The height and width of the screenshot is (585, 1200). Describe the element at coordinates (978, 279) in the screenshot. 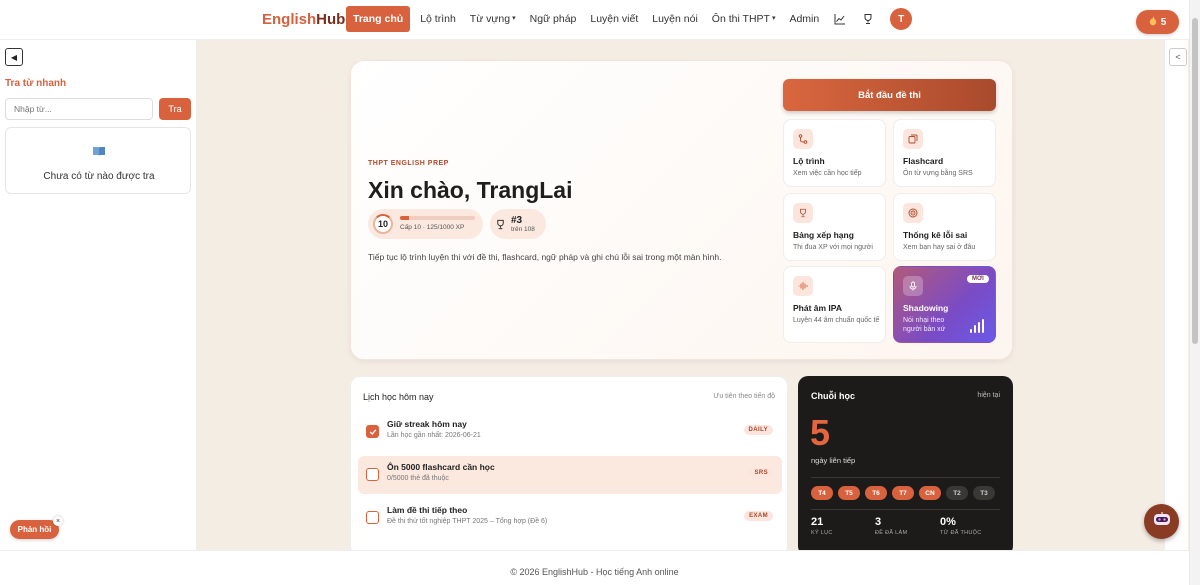

I see `new-badge: MỚI` at that location.